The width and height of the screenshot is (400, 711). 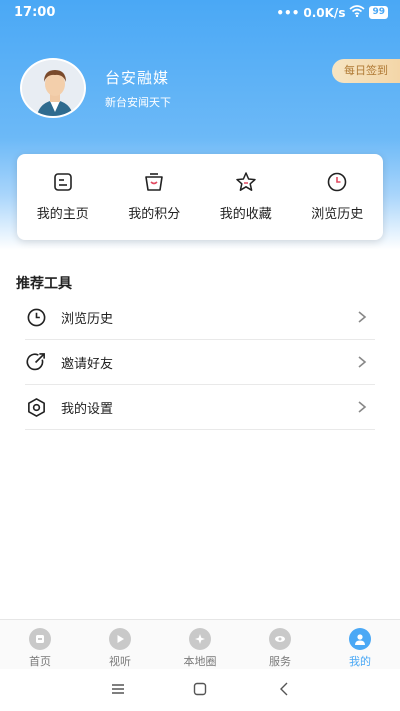 What do you see at coordinates (245, 214) in the screenshot?
I see `quick-action-label: 我的收藏` at bounding box center [245, 214].